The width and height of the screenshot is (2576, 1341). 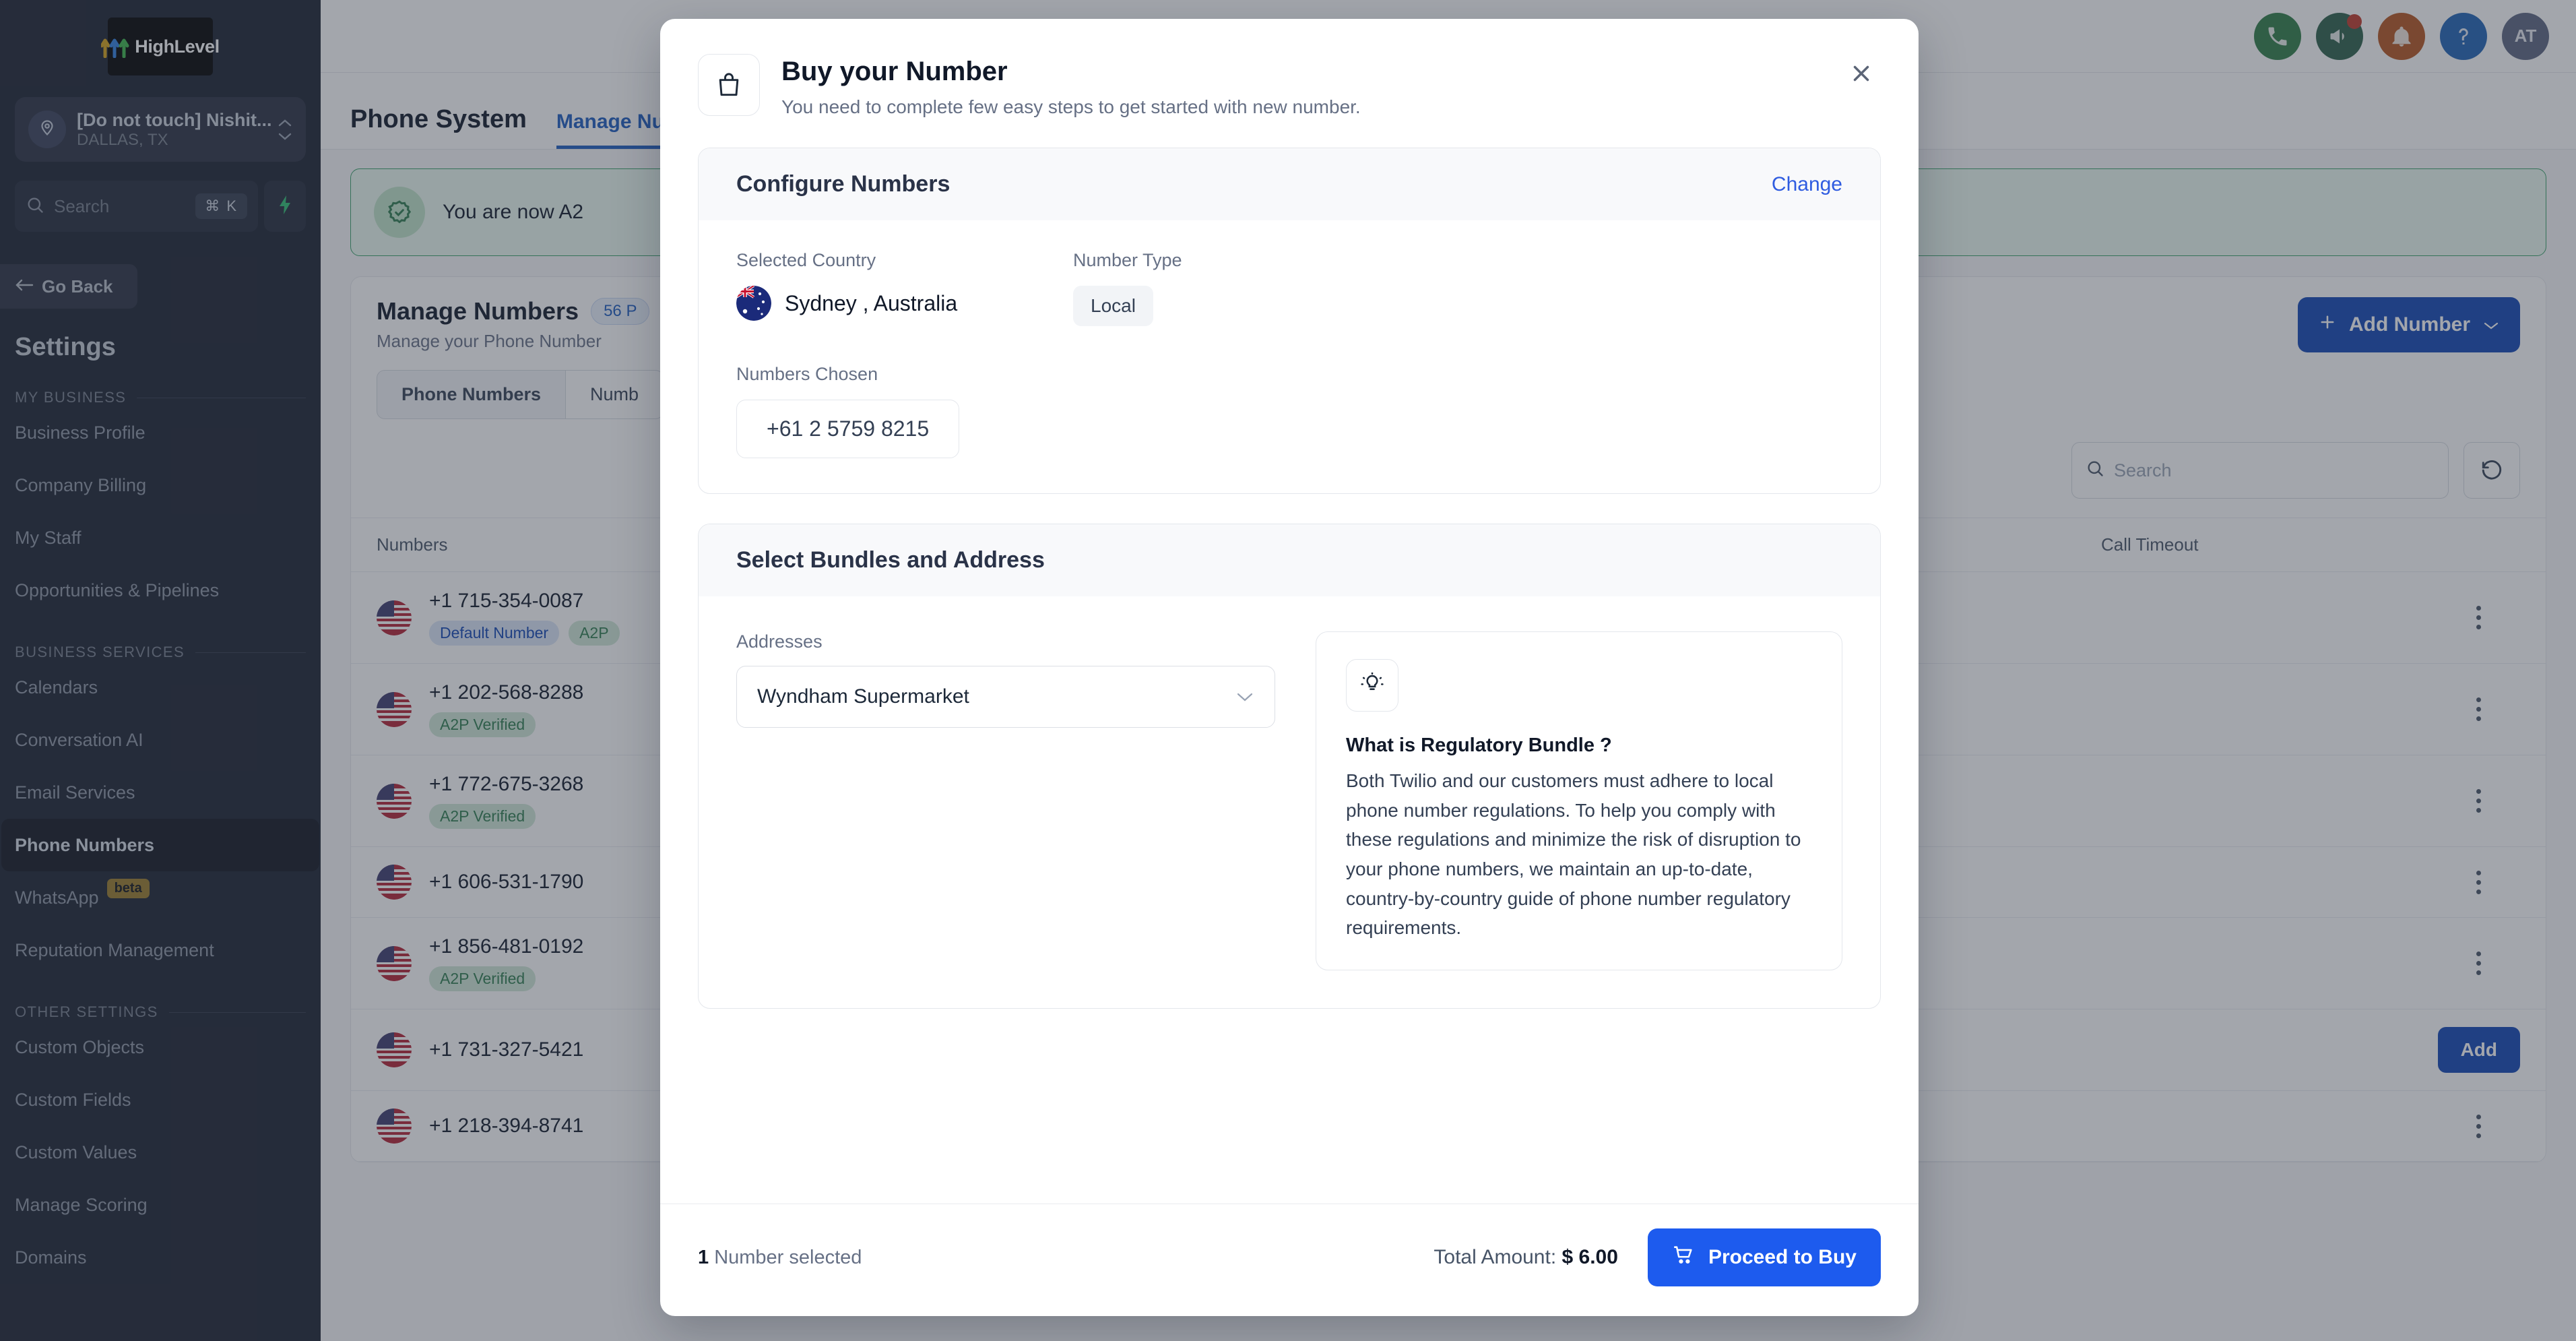 I want to click on number-type-value: Local, so click(x=1113, y=306).